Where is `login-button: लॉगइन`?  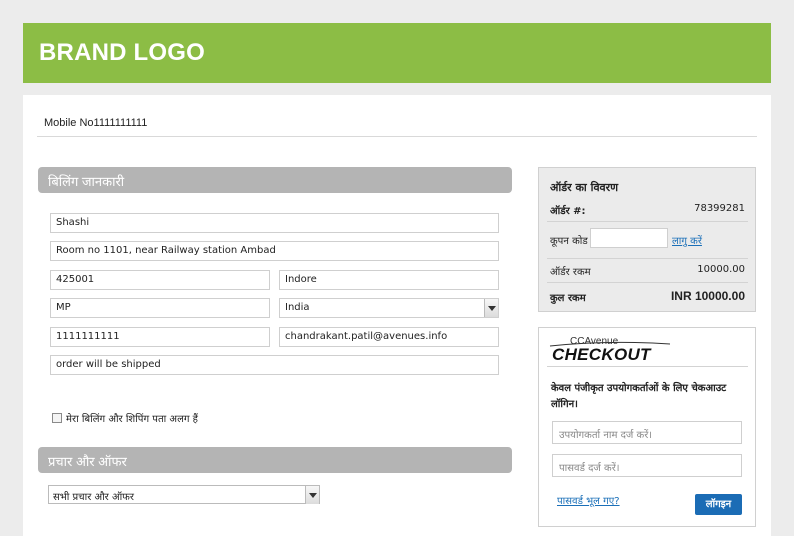 login-button: लॉगइन is located at coordinates (718, 504).